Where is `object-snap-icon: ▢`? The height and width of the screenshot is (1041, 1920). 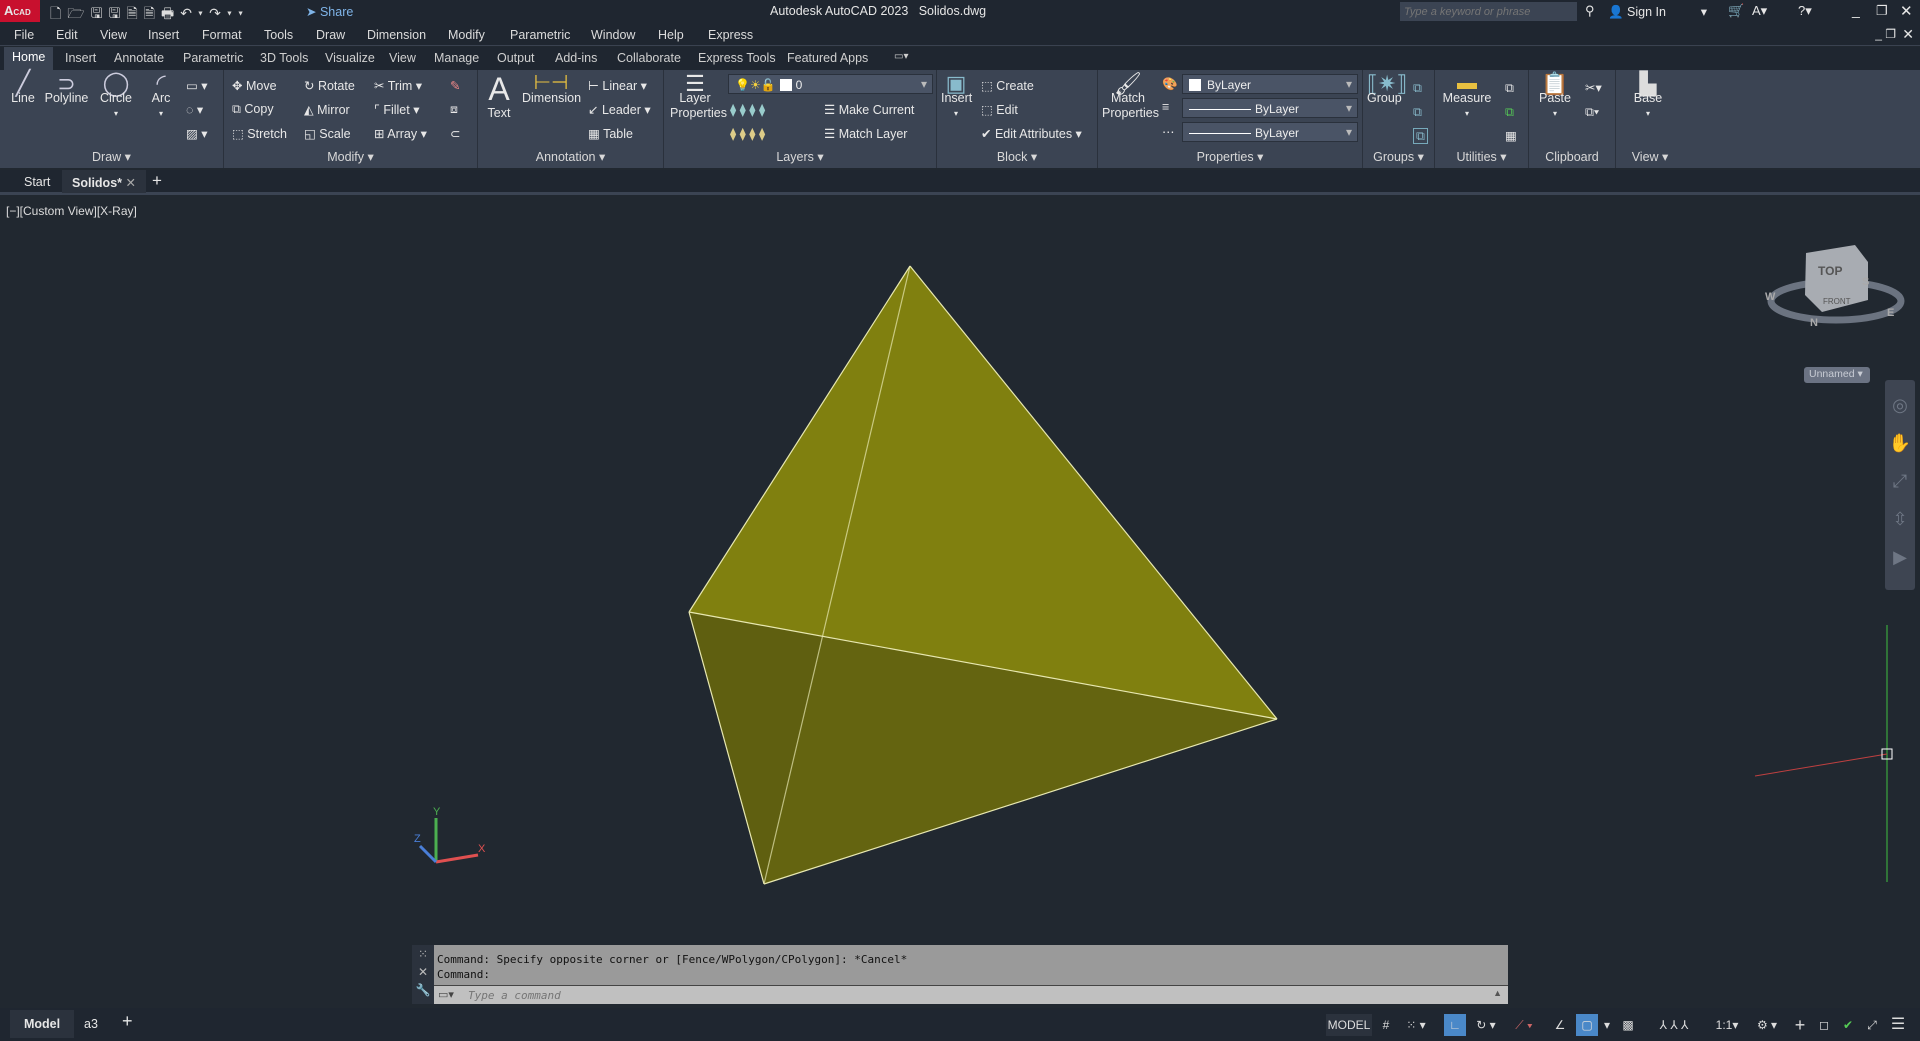 object-snap-icon: ▢ is located at coordinates (1587, 1025).